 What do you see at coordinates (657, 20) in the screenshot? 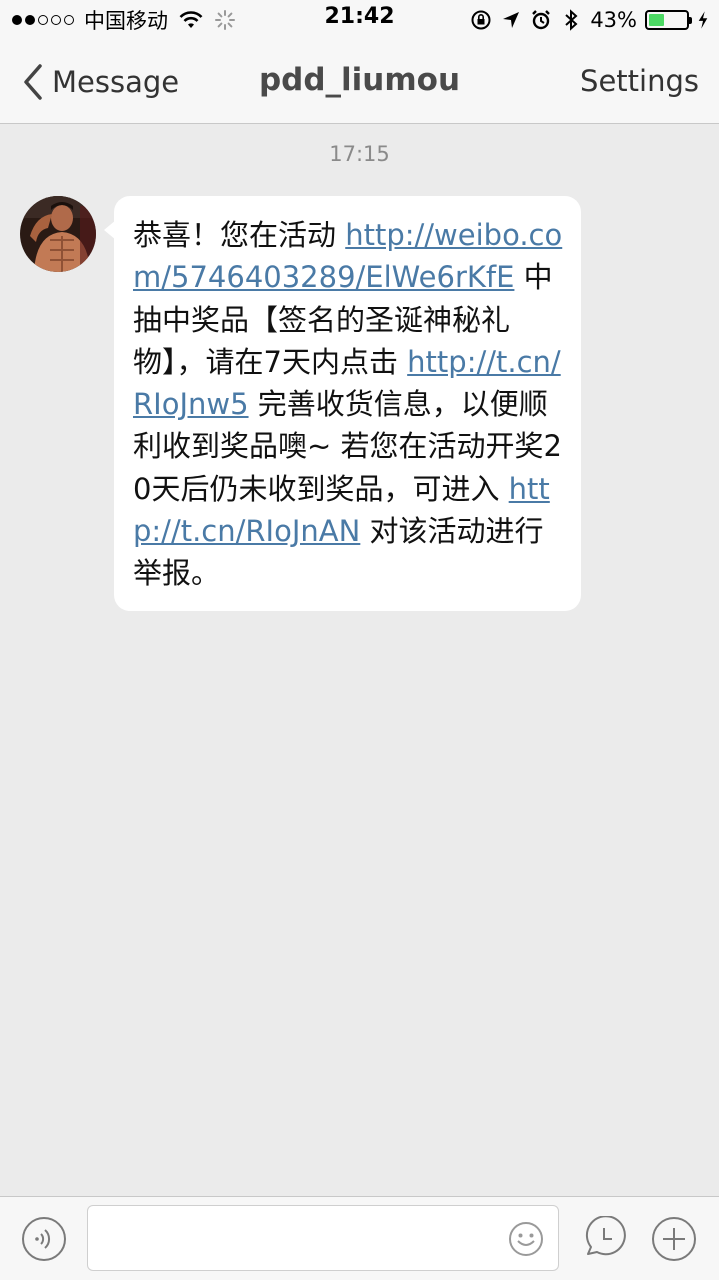
I see `battery-level` at bounding box center [657, 20].